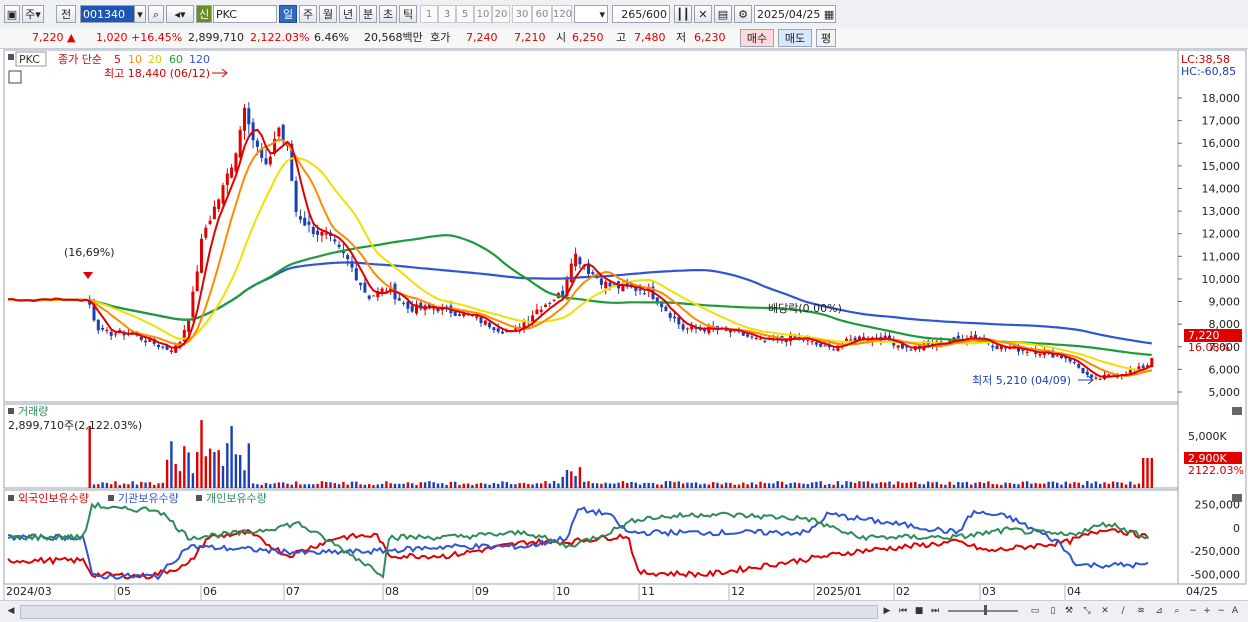 The height and width of the screenshot is (622, 1248). Describe the element at coordinates (66, 14) in the screenshot. I see `prev-button: 전` at that location.